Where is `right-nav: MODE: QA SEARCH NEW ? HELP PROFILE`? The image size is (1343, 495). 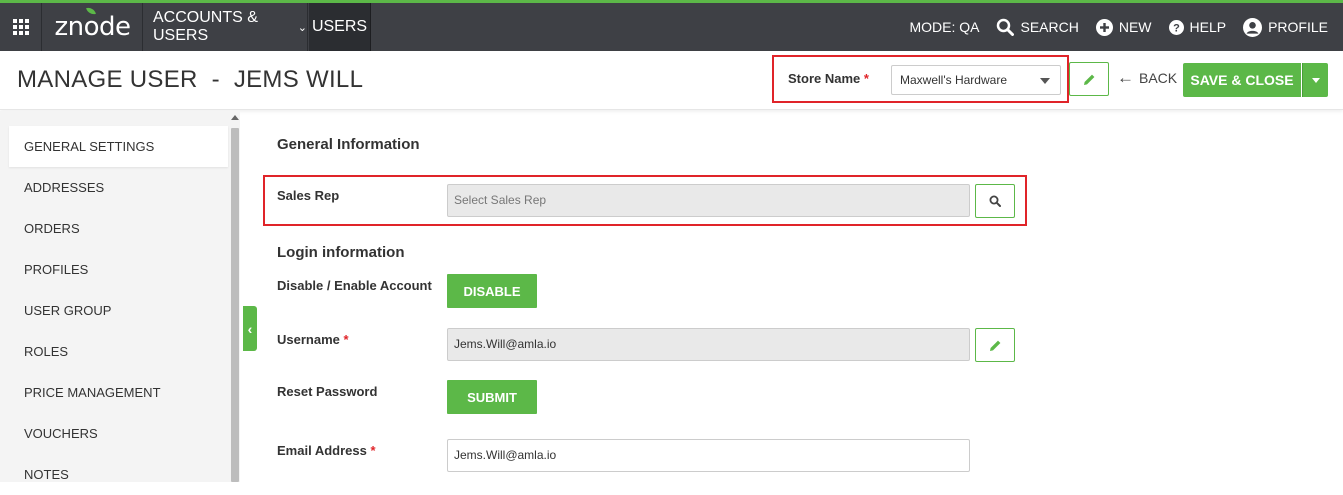
right-nav: MODE: QA SEARCH NEW ? HELP PROFILE is located at coordinates (1126, 27).